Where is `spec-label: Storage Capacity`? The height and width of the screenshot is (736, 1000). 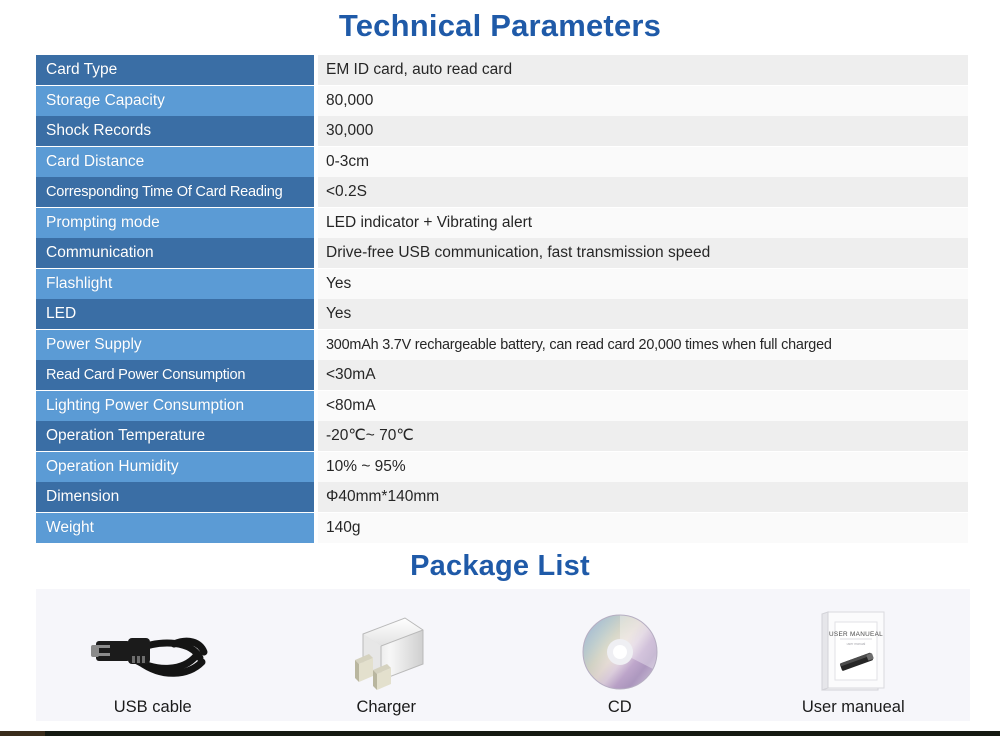
spec-label: Storage Capacity is located at coordinates (175, 100).